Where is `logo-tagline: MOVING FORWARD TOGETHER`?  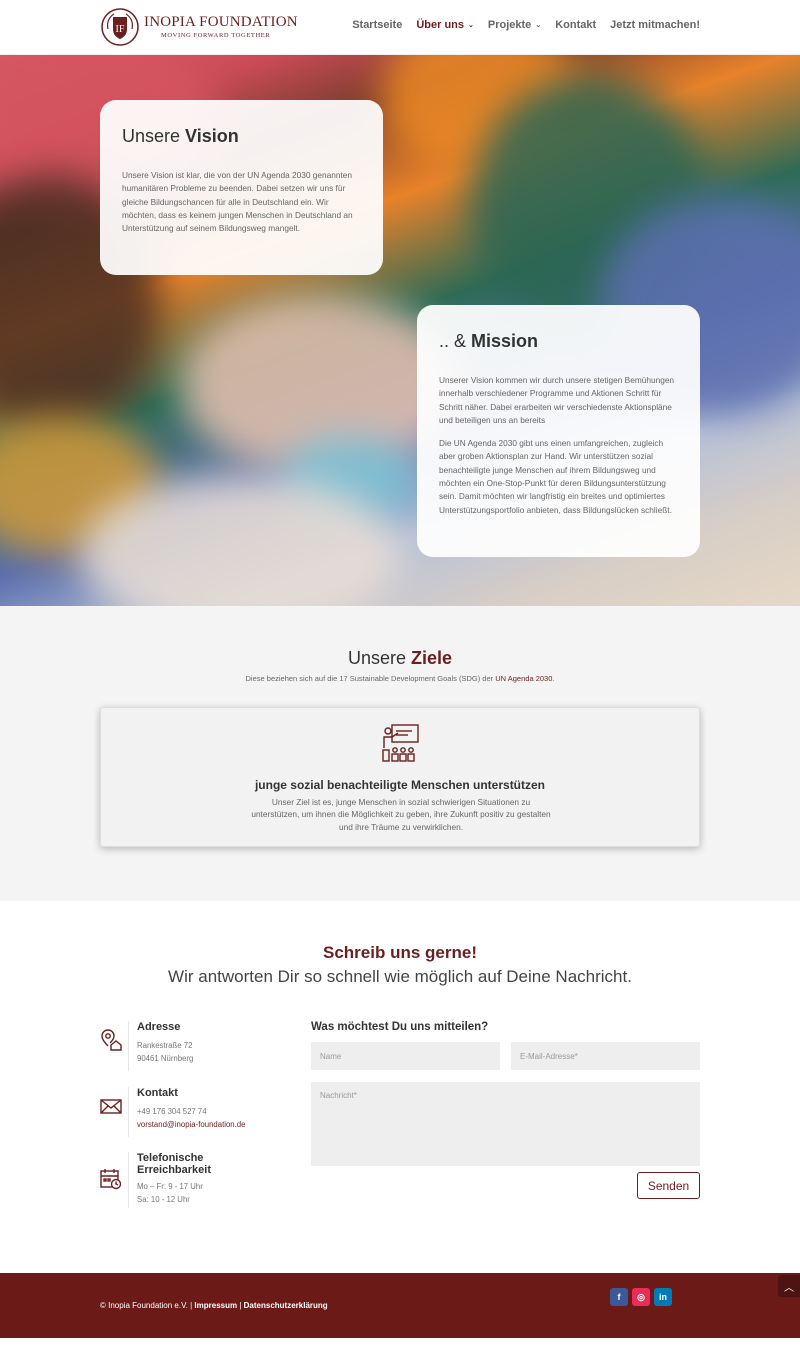
logo-tagline: MOVING FORWARD TOGETHER is located at coordinates (216, 35).